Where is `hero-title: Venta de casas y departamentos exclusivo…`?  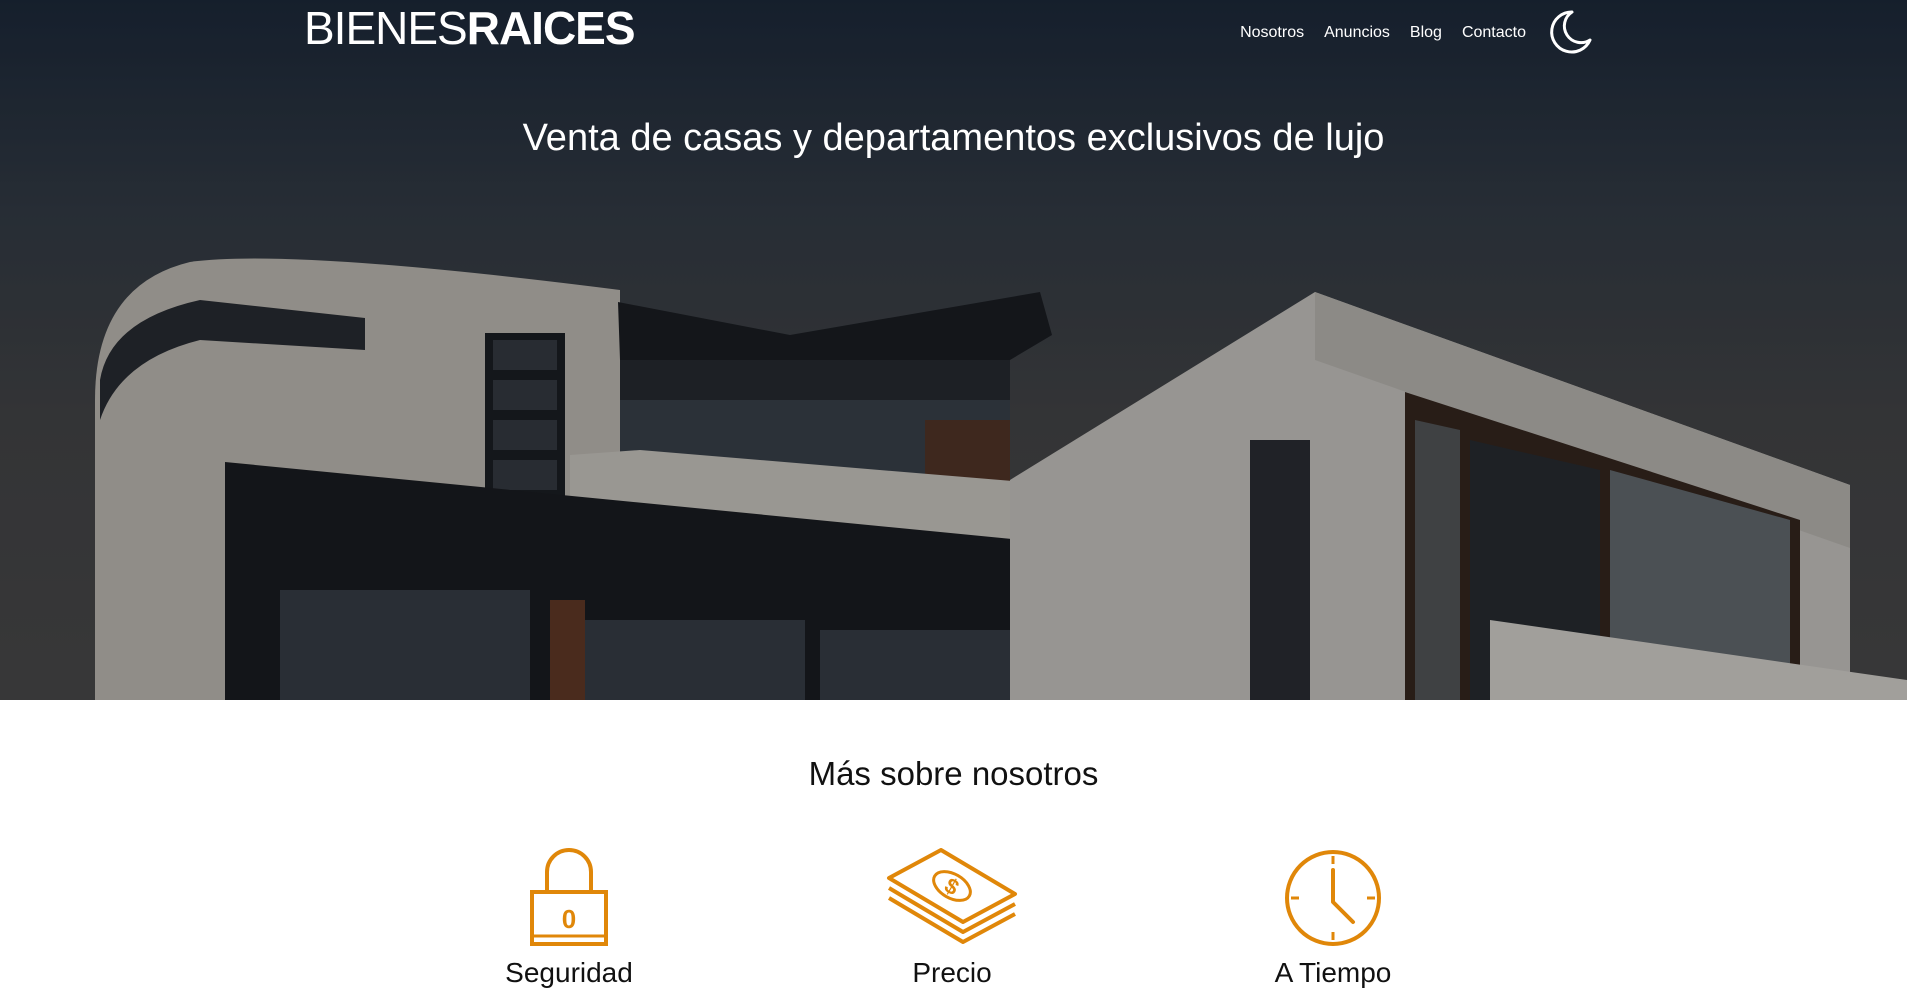
hero-title: Venta de casas y departamentos exclusivo… is located at coordinates (953, 138).